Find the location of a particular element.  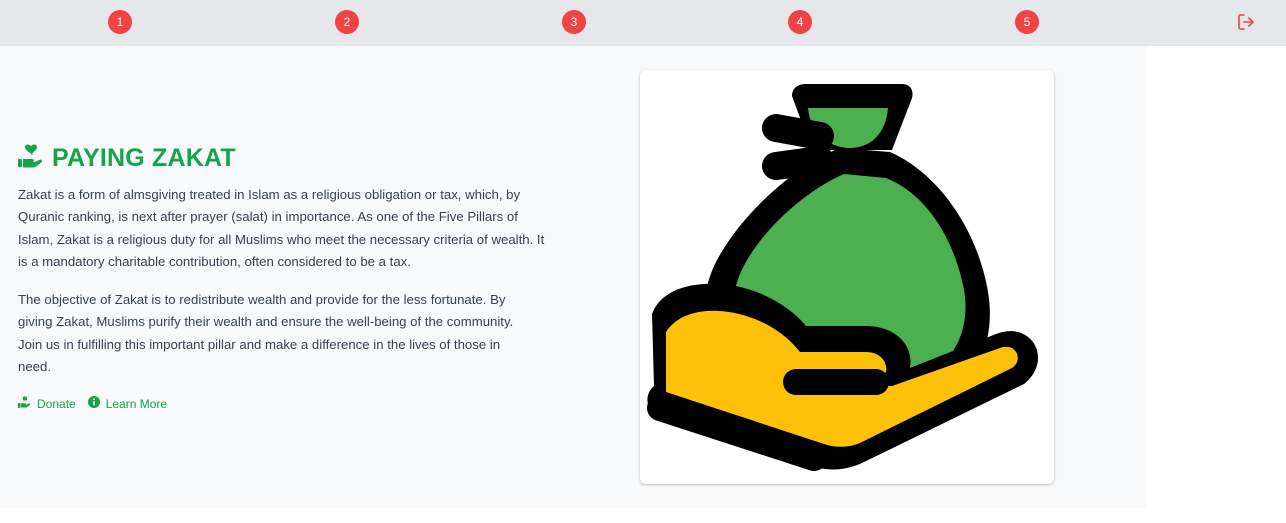

hand-holding-heart-icon is located at coordinates (31, 158).